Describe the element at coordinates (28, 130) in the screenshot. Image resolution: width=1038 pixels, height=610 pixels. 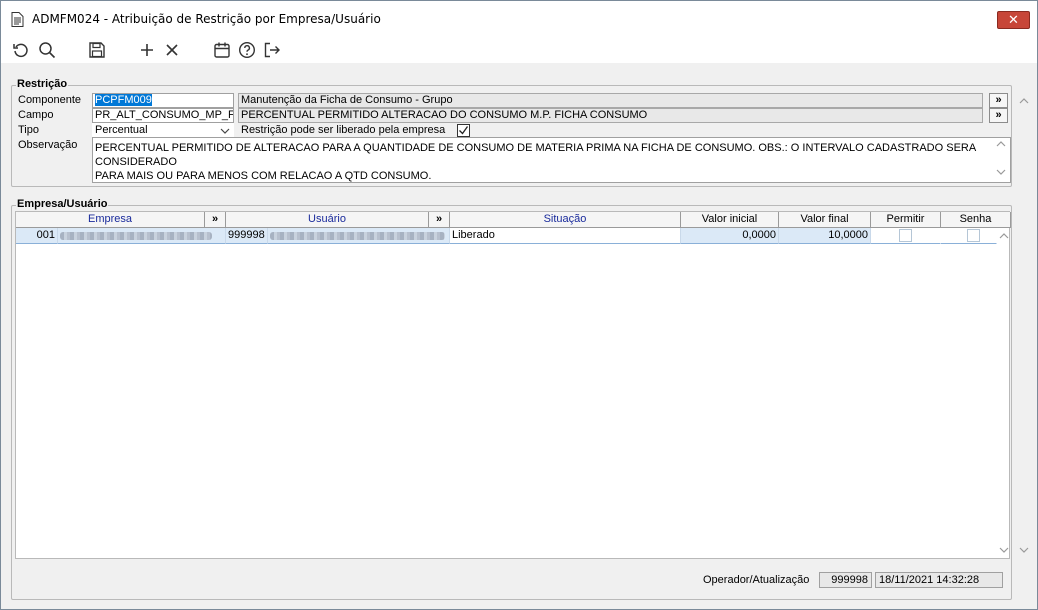
I see `tipo-label: Tipo` at that location.